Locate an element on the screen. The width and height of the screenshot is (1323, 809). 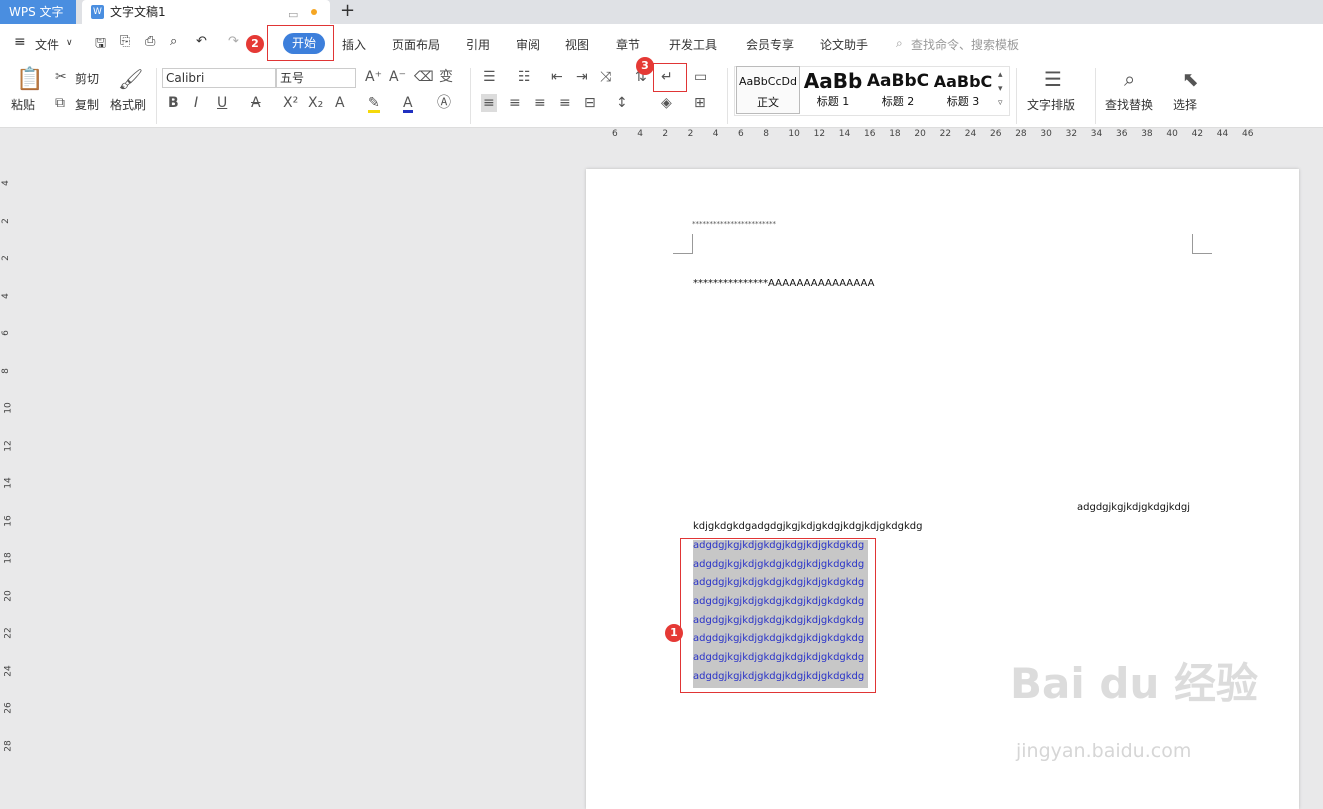
phonetic-icon: 变 is located at coordinates (446, 77).